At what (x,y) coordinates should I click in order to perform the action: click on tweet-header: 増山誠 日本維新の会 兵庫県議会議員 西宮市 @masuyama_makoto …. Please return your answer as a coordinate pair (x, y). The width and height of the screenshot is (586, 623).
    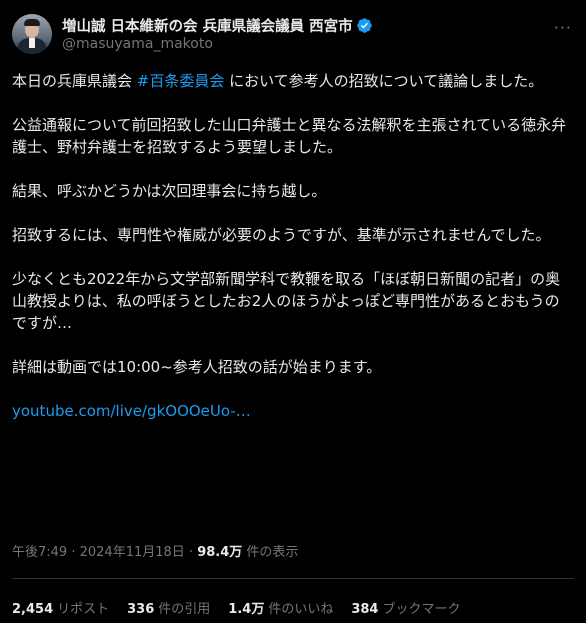
    Looking at the image, I should click on (293, 34).